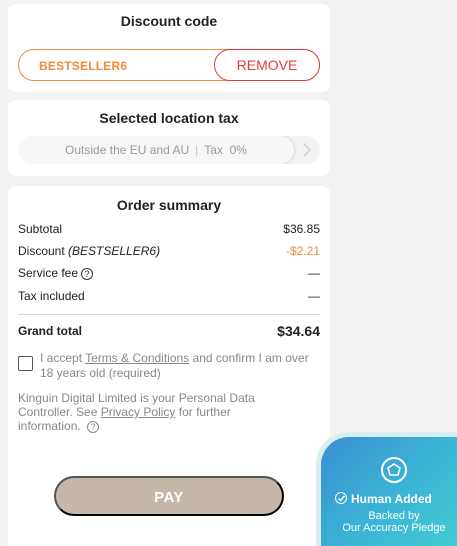  What do you see at coordinates (83, 66) in the screenshot?
I see `discount-code-value: BESTSELLER6` at bounding box center [83, 66].